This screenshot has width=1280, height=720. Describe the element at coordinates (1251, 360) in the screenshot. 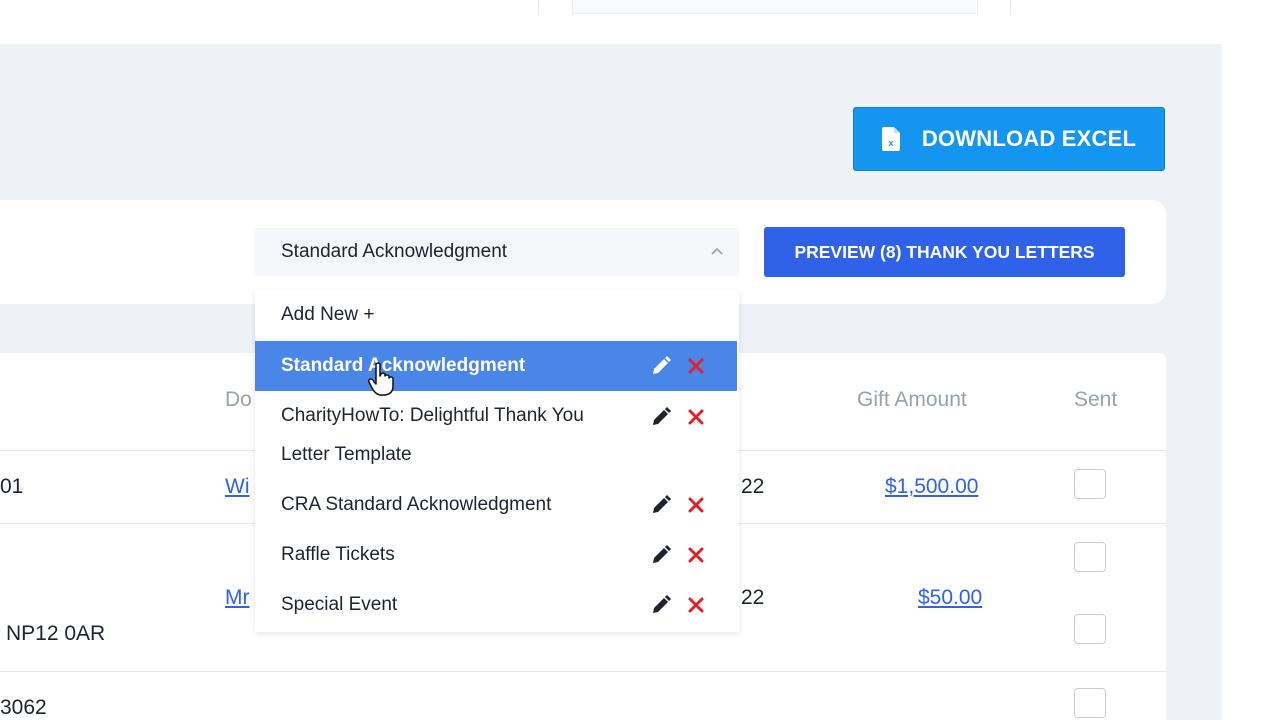

I see `right-margin` at that location.